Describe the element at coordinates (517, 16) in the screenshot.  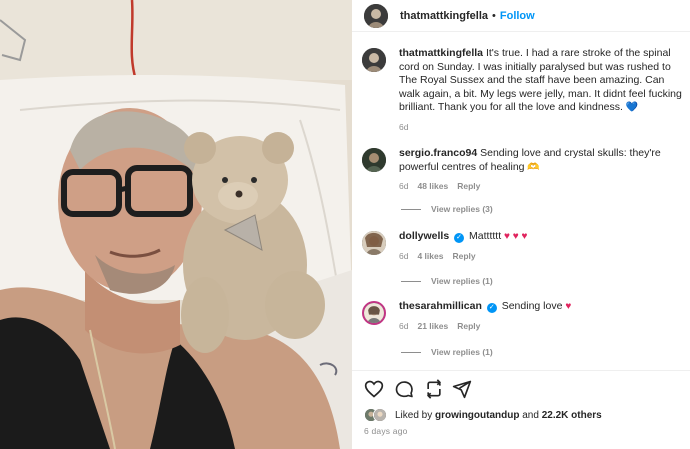
I see `follow-button: Follow` at that location.